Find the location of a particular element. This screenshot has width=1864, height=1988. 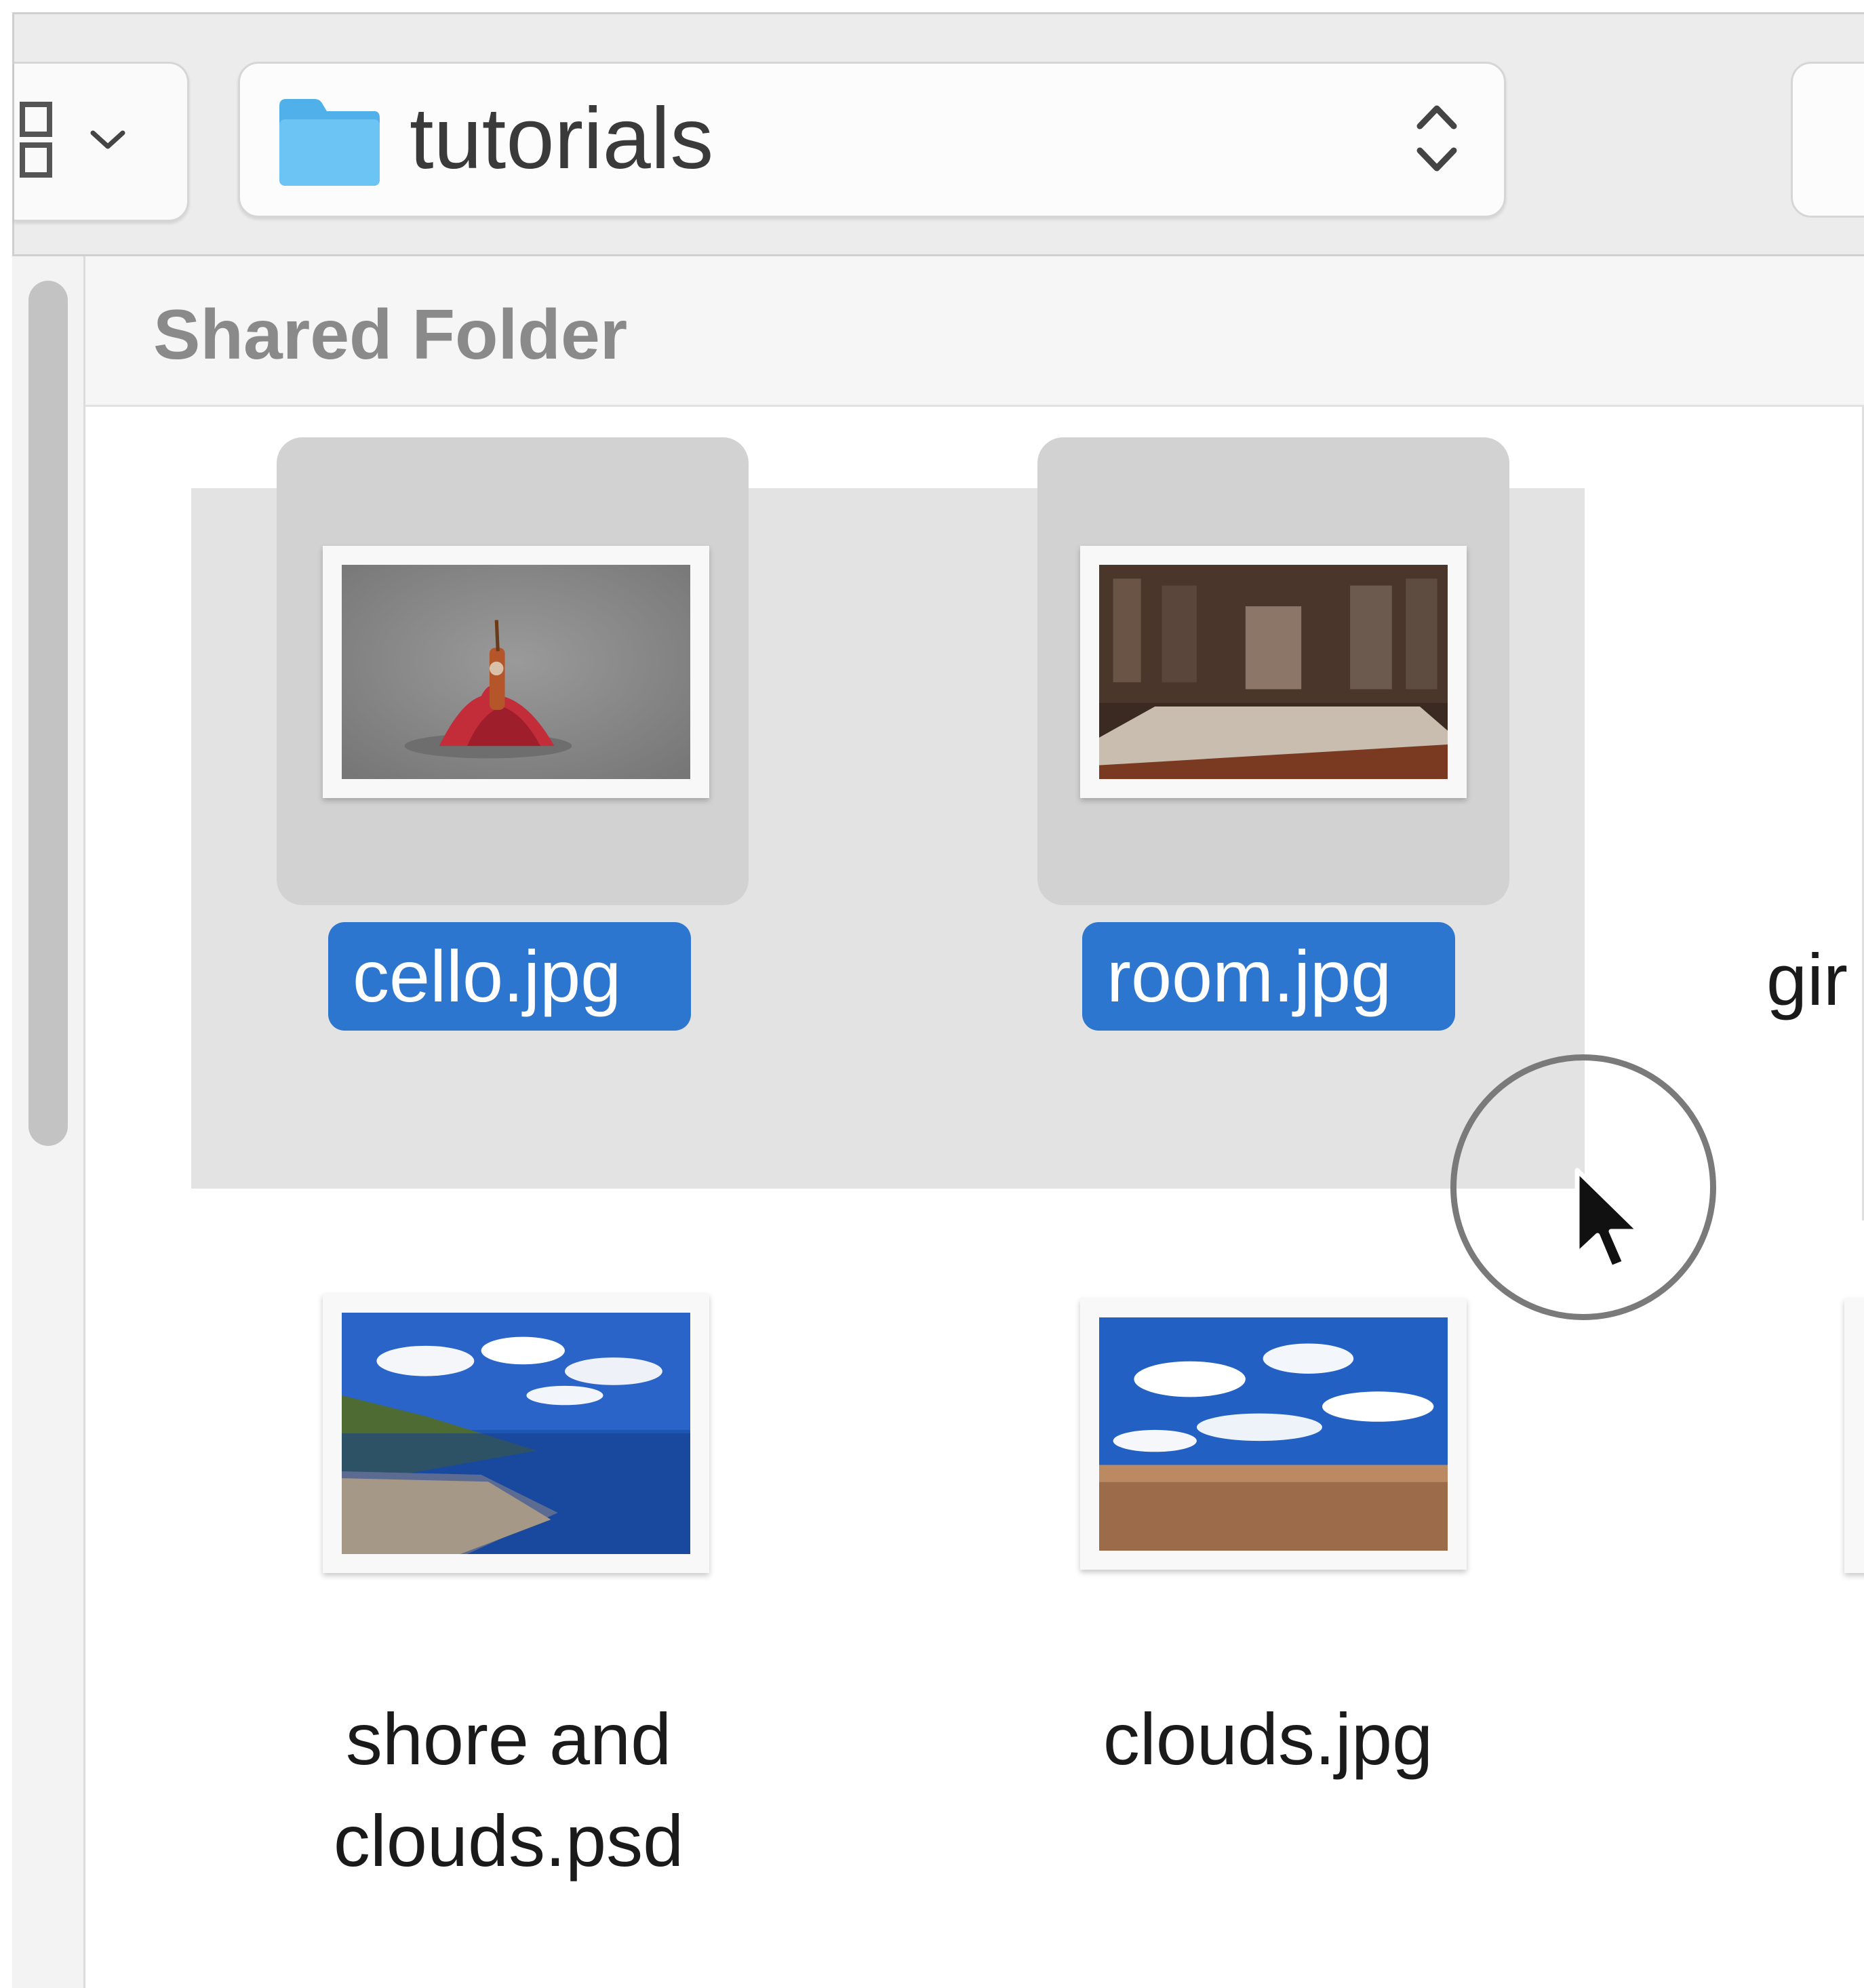

window-top-edge is located at coordinates (932, 6).